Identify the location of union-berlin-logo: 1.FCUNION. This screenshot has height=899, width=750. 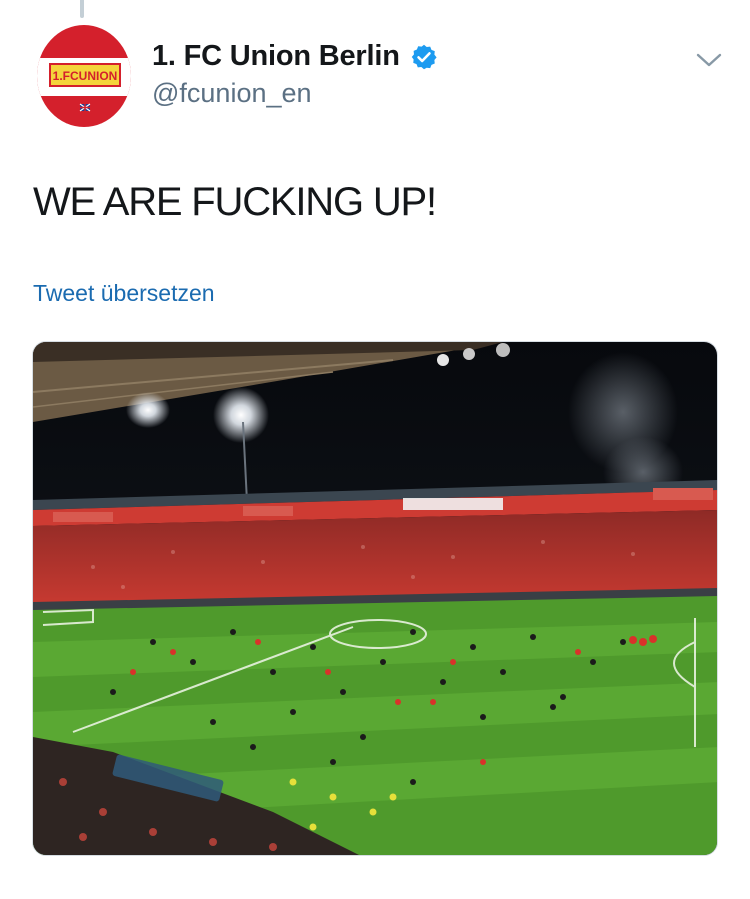
(84, 76).